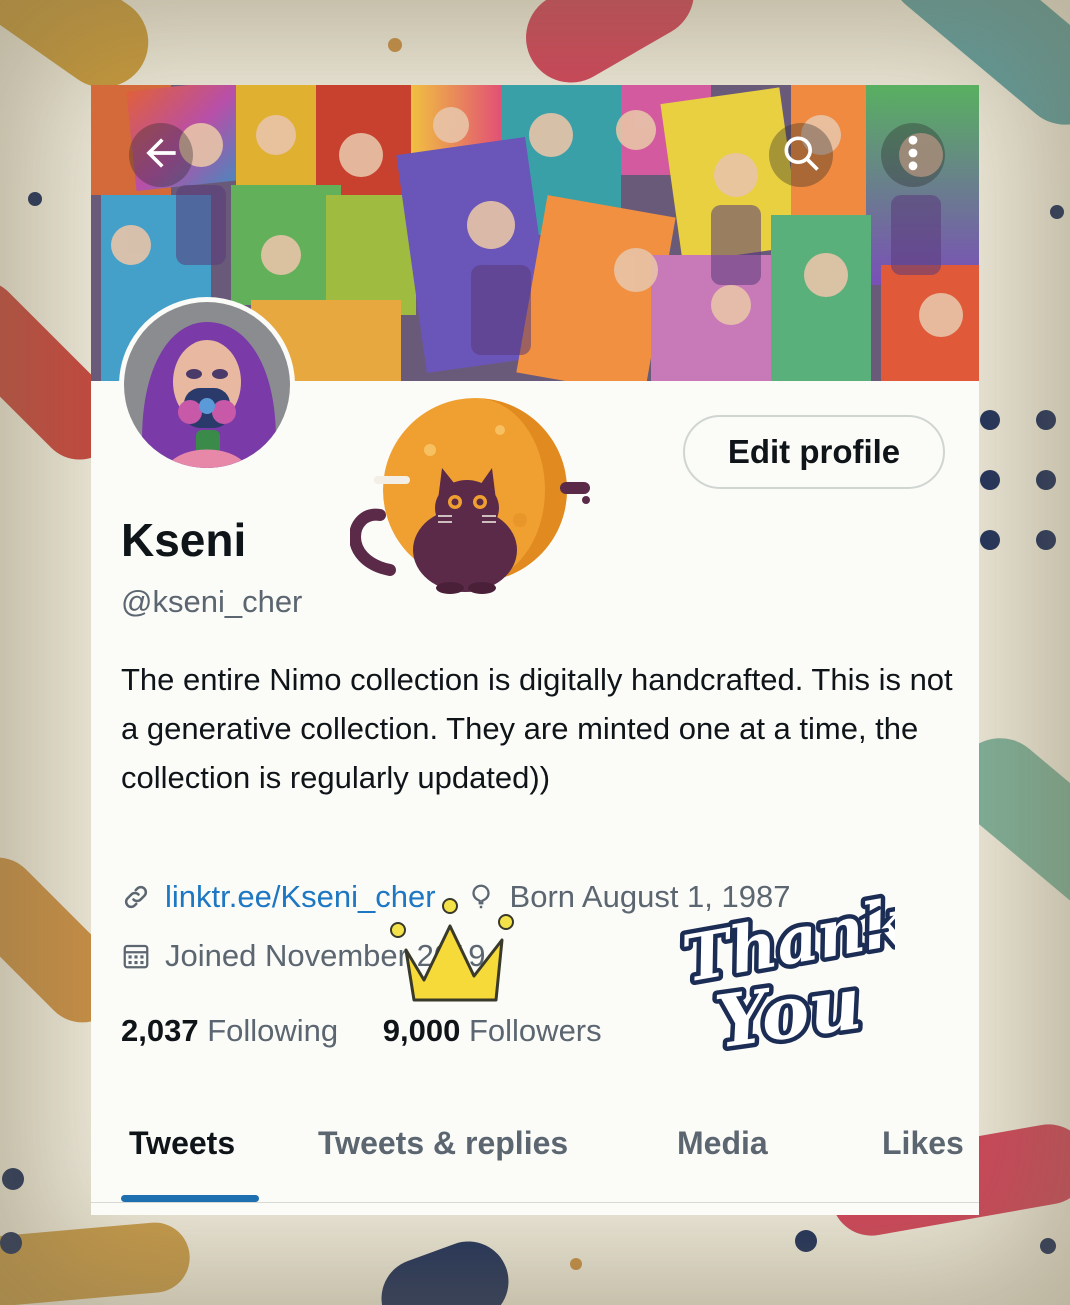 This screenshot has height=1305, width=1070. I want to click on followers-count: 9,000, so click(421, 1030).